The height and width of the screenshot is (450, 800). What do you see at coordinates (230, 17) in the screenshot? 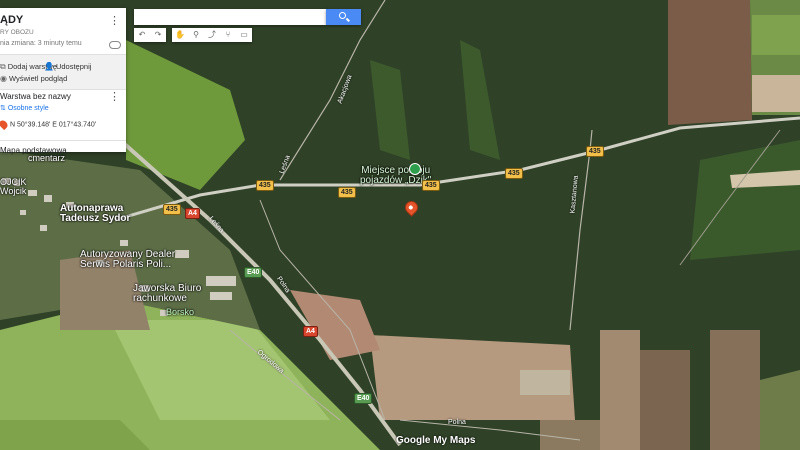
I see `search-input` at bounding box center [230, 17].